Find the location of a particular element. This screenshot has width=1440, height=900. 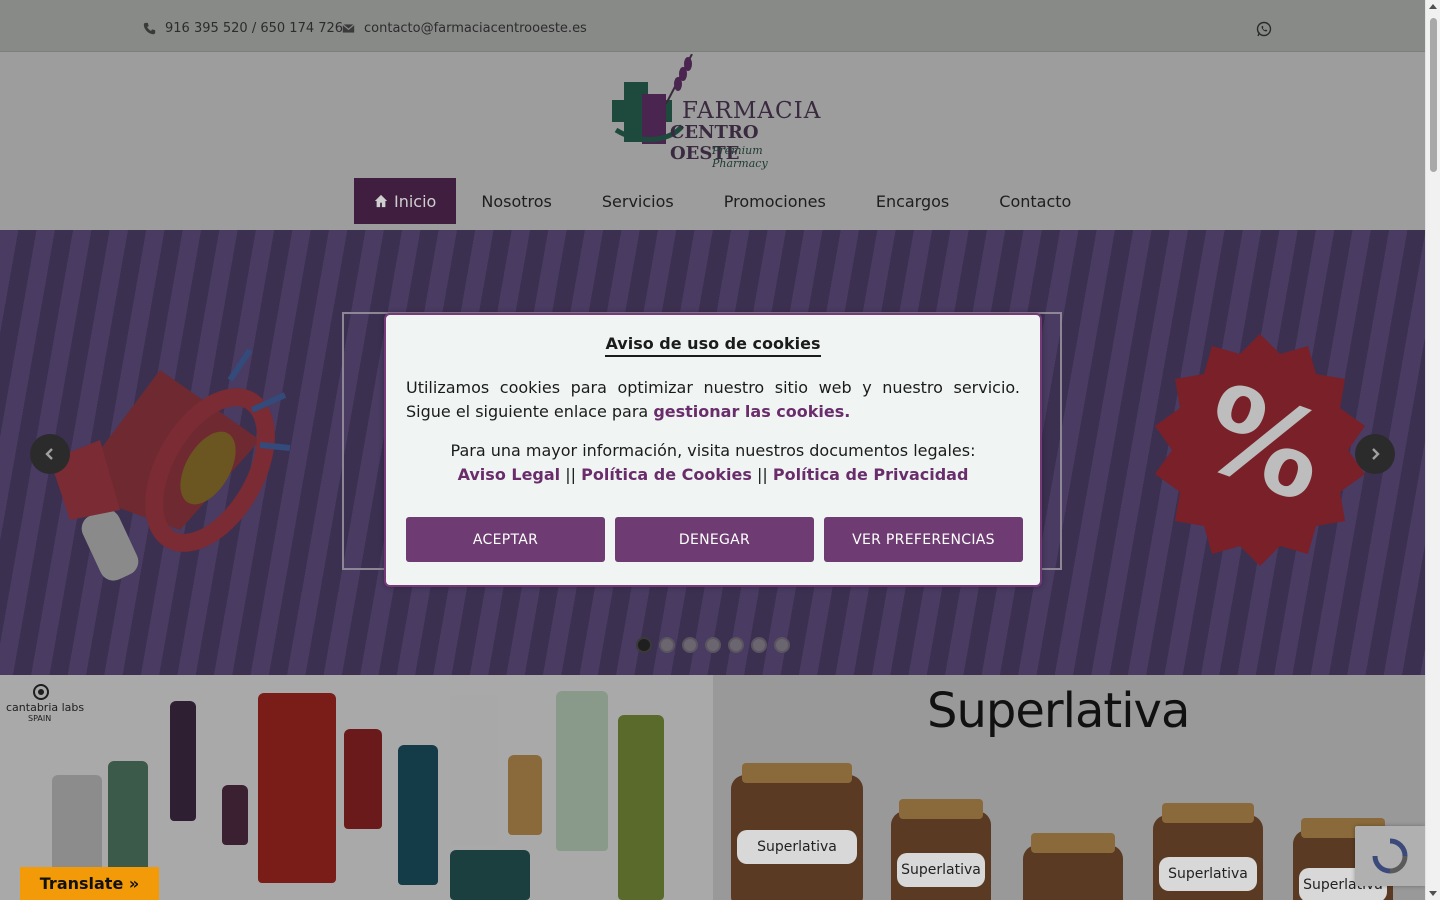

cookie-preferences-button: VER PREFERENCIAS is located at coordinates (923, 539).